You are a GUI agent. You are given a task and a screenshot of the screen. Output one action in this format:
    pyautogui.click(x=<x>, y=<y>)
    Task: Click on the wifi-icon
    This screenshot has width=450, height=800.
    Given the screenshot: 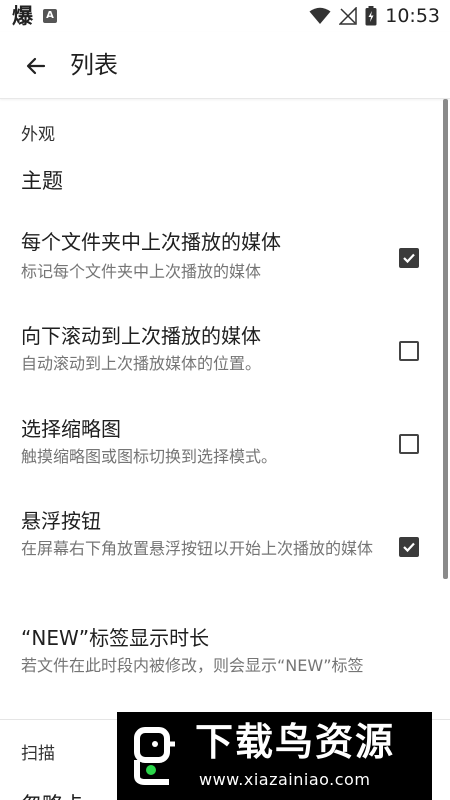 What is the action you would take?
    pyautogui.click(x=320, y=15)
    